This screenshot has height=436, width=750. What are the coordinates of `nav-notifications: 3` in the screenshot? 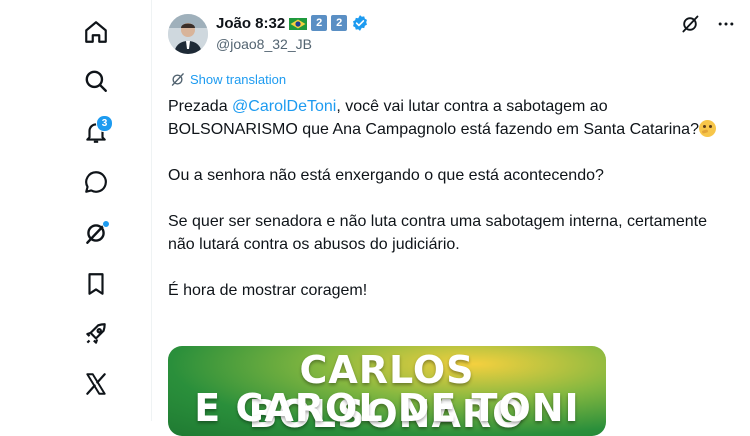 It's located at (96, 132).